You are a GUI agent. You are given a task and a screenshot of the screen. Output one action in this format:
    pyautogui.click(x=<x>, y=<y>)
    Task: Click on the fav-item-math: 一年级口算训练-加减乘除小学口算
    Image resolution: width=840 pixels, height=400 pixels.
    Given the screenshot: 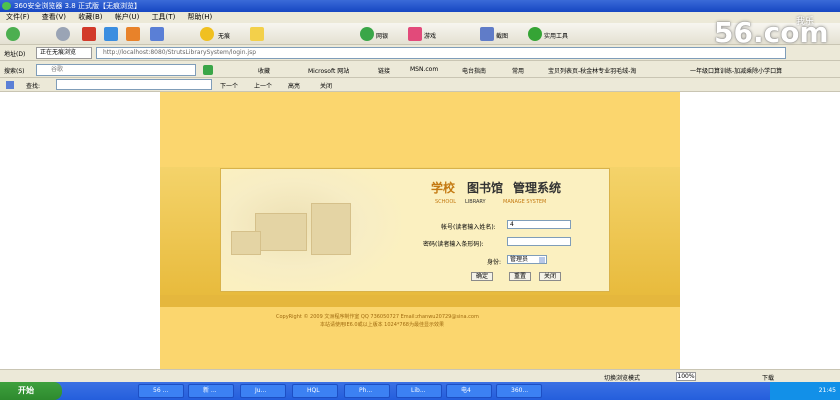 What is the action you would take?
    pyautogui.click(x=736, y=70)
    